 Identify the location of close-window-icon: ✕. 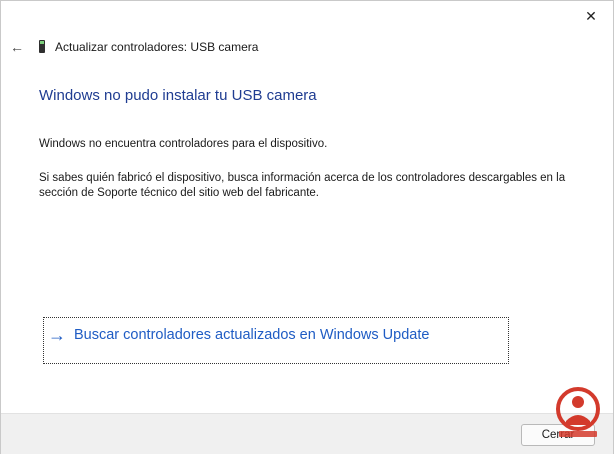
(591, 16).